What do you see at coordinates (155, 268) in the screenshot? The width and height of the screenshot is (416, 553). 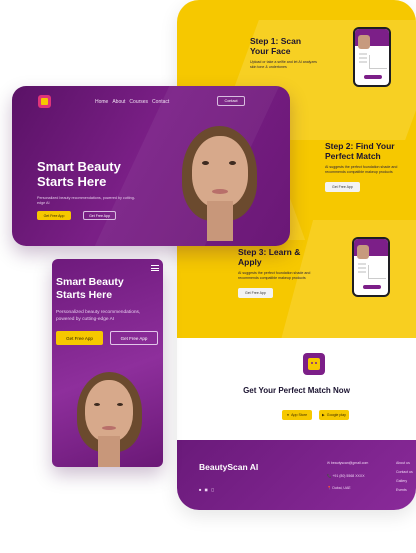 I see `hamburger-menu-icon` at bounding box center [155, 268].